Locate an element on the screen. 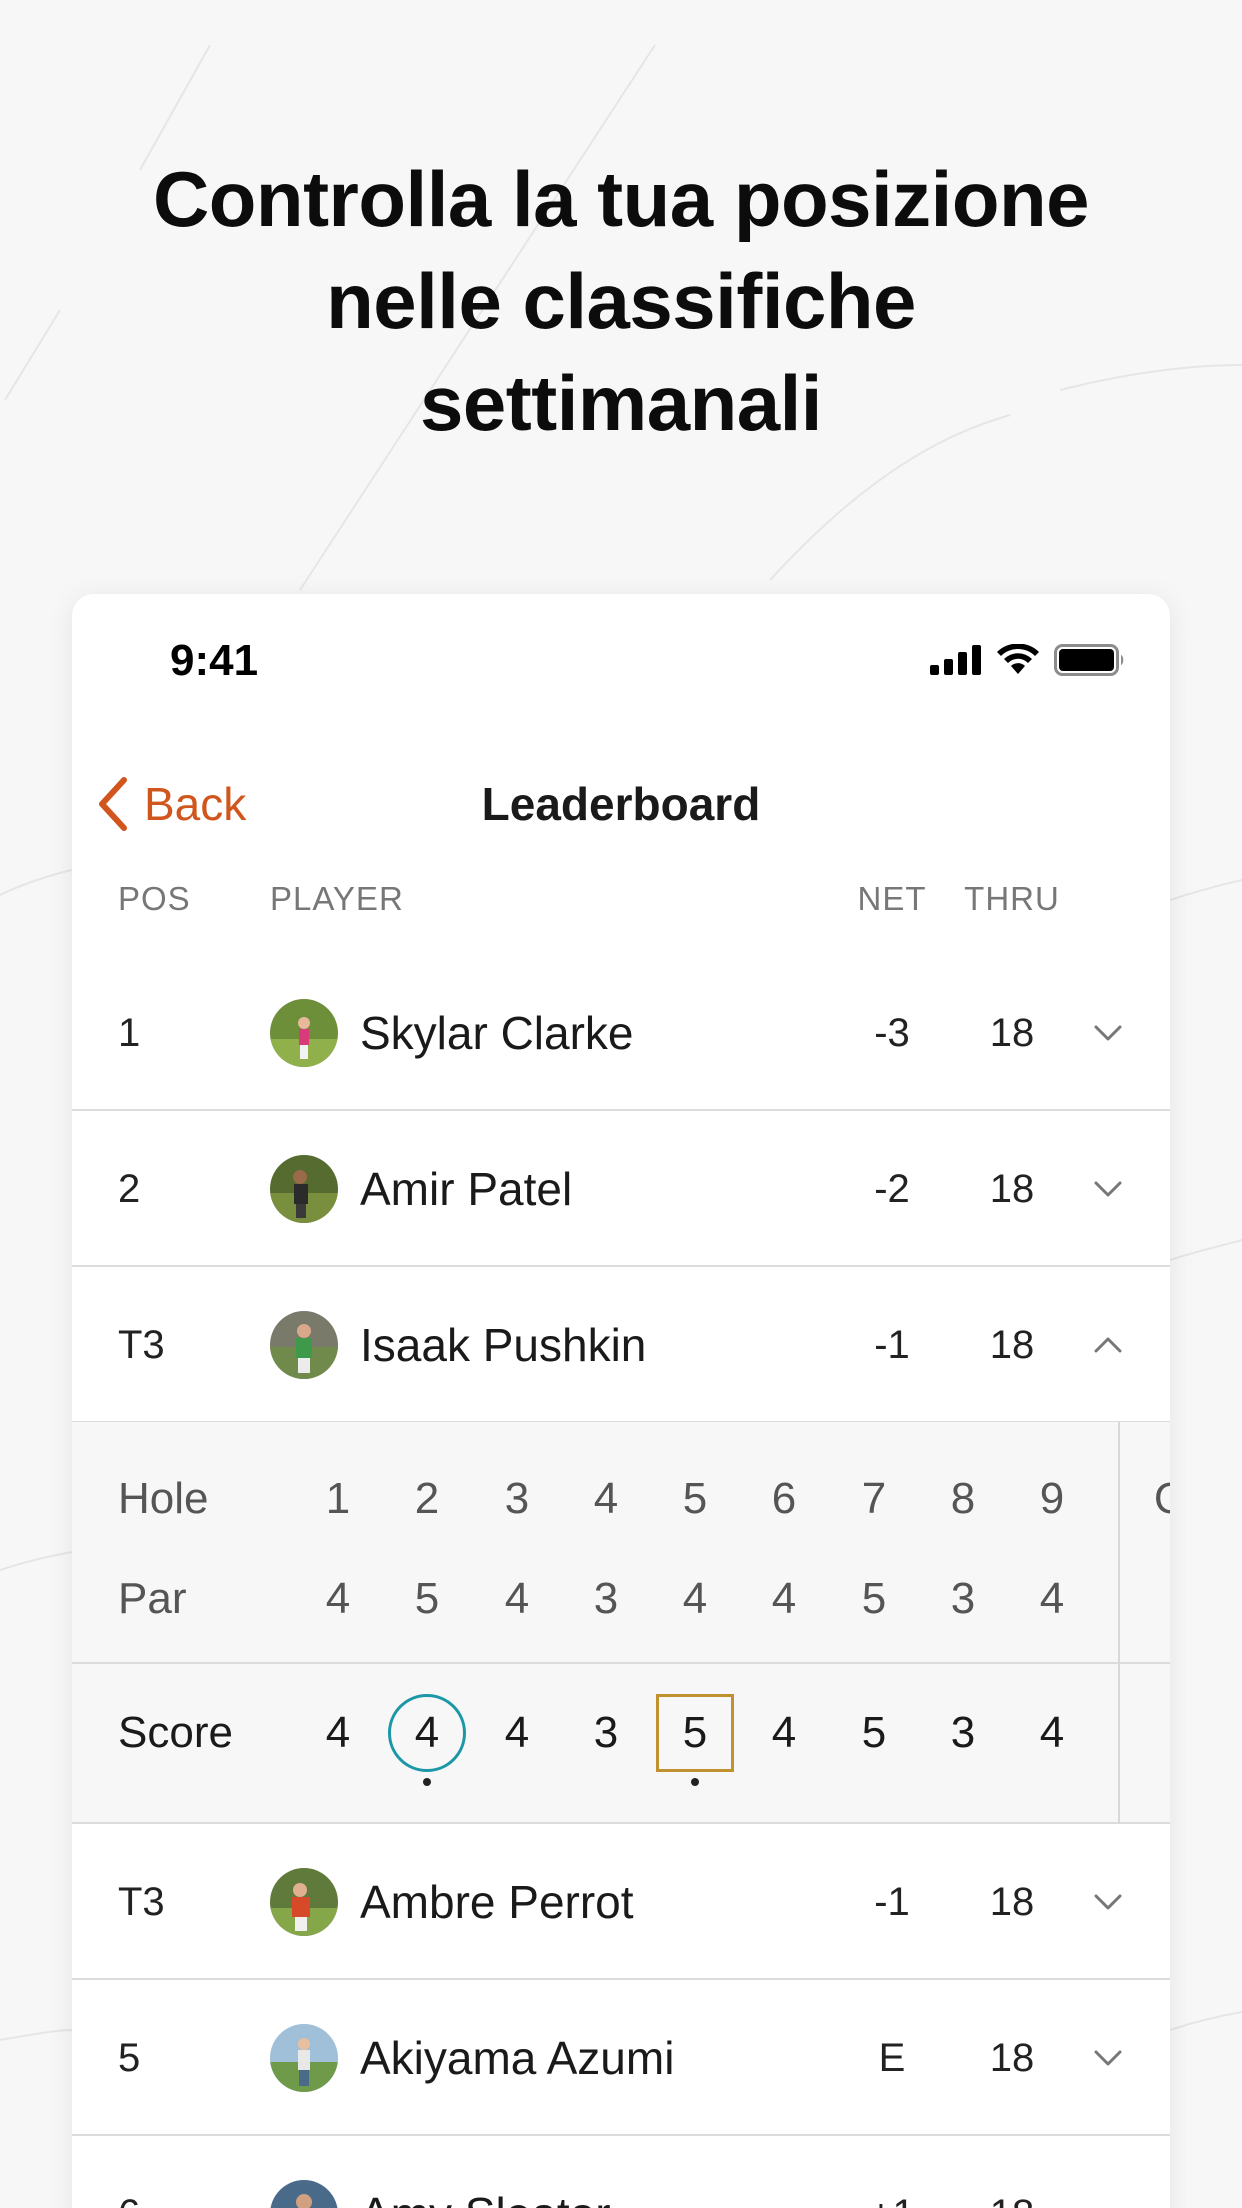  leaderboard-row: 2 Amir Patel -2 18 is located at coordinates (621, 1189).